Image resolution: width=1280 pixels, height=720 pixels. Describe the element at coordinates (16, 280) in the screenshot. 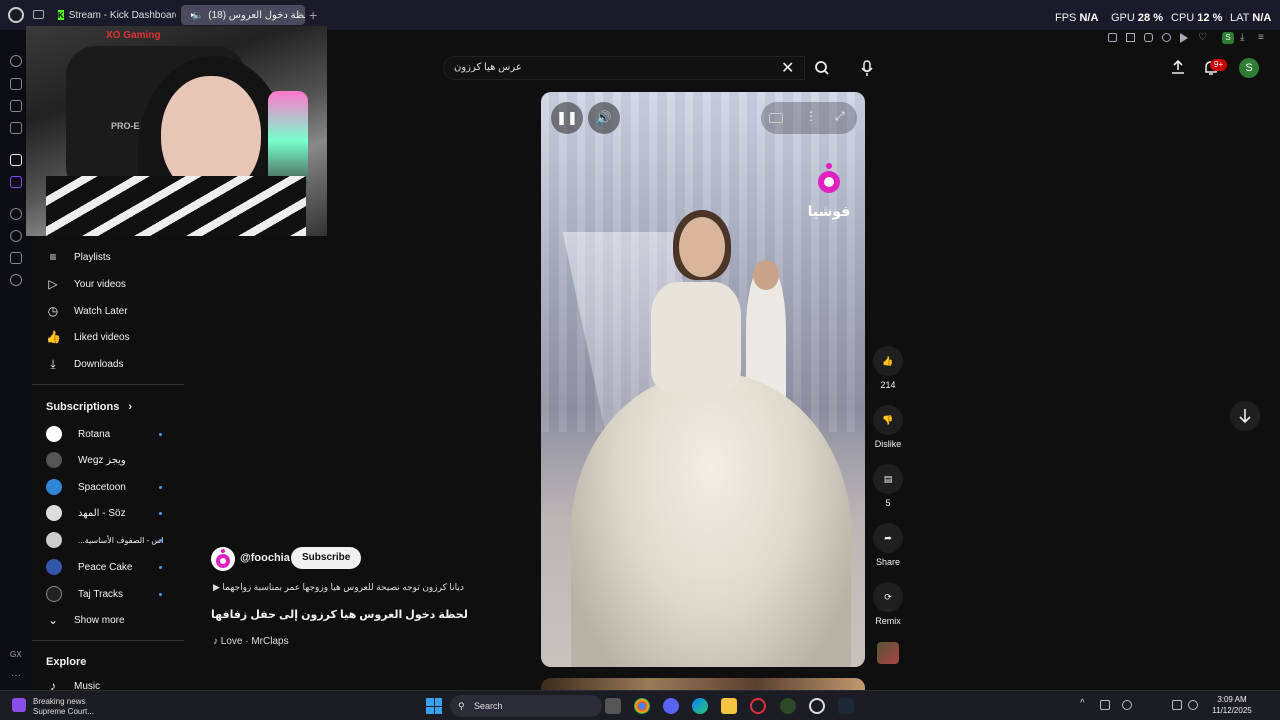

I see `settings-icon` at that location.